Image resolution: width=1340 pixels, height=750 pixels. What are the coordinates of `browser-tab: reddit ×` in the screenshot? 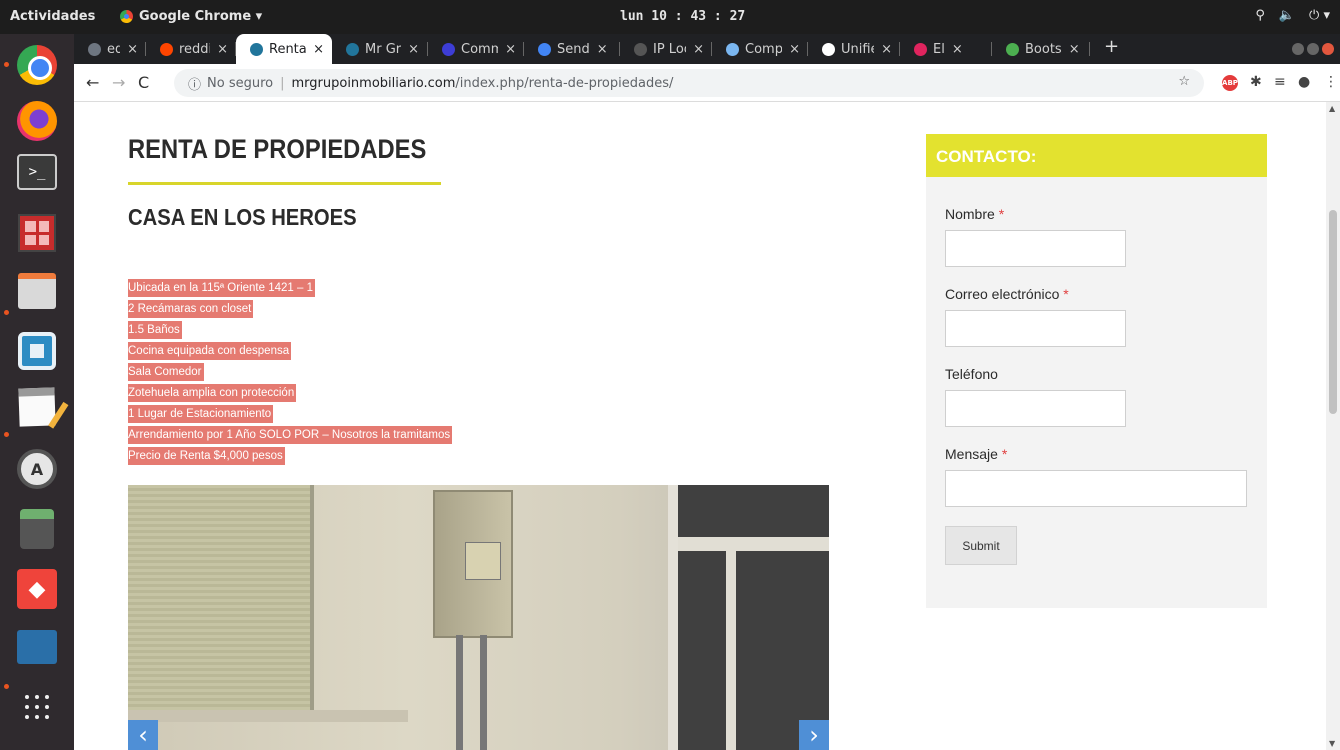 It's located at (191, 49).